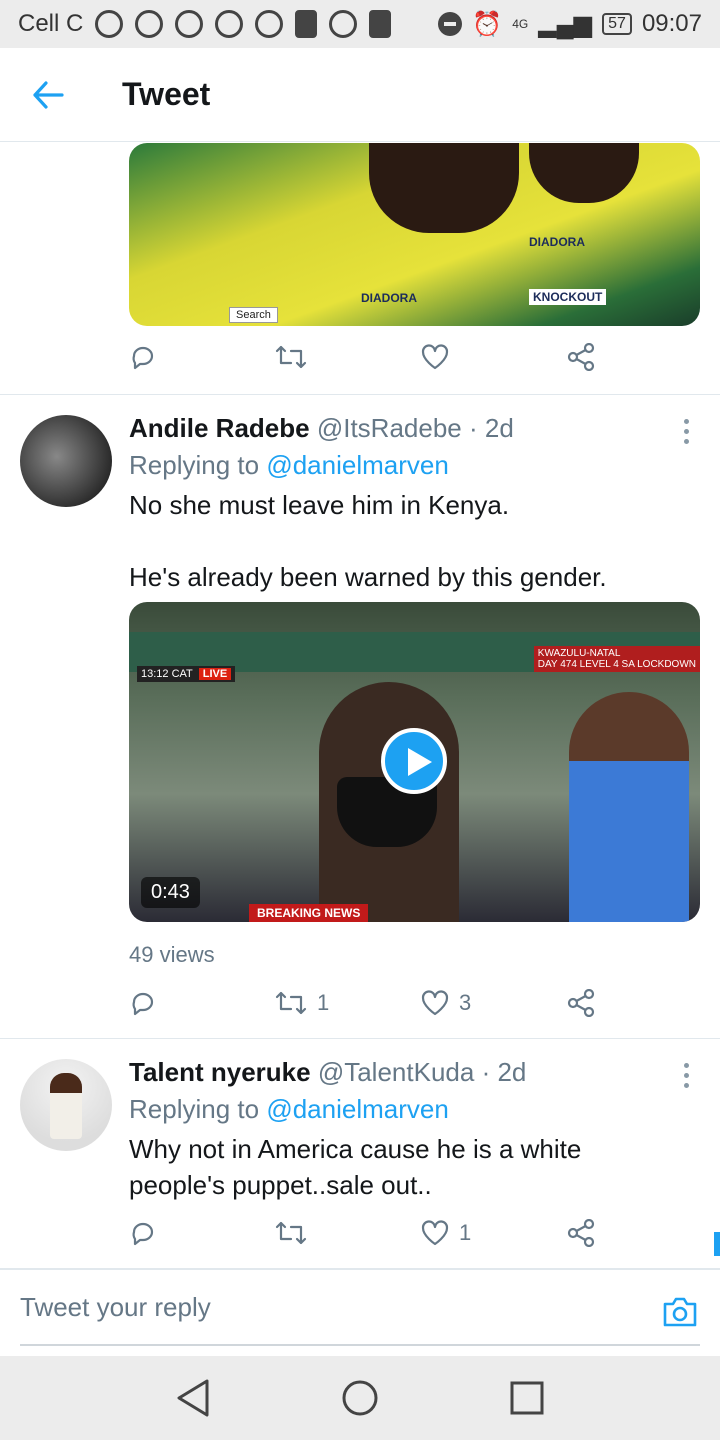  What do you see at coordinates (494, 357) in the screenshot?
I see `like-button` at bounding box center [494, 357].